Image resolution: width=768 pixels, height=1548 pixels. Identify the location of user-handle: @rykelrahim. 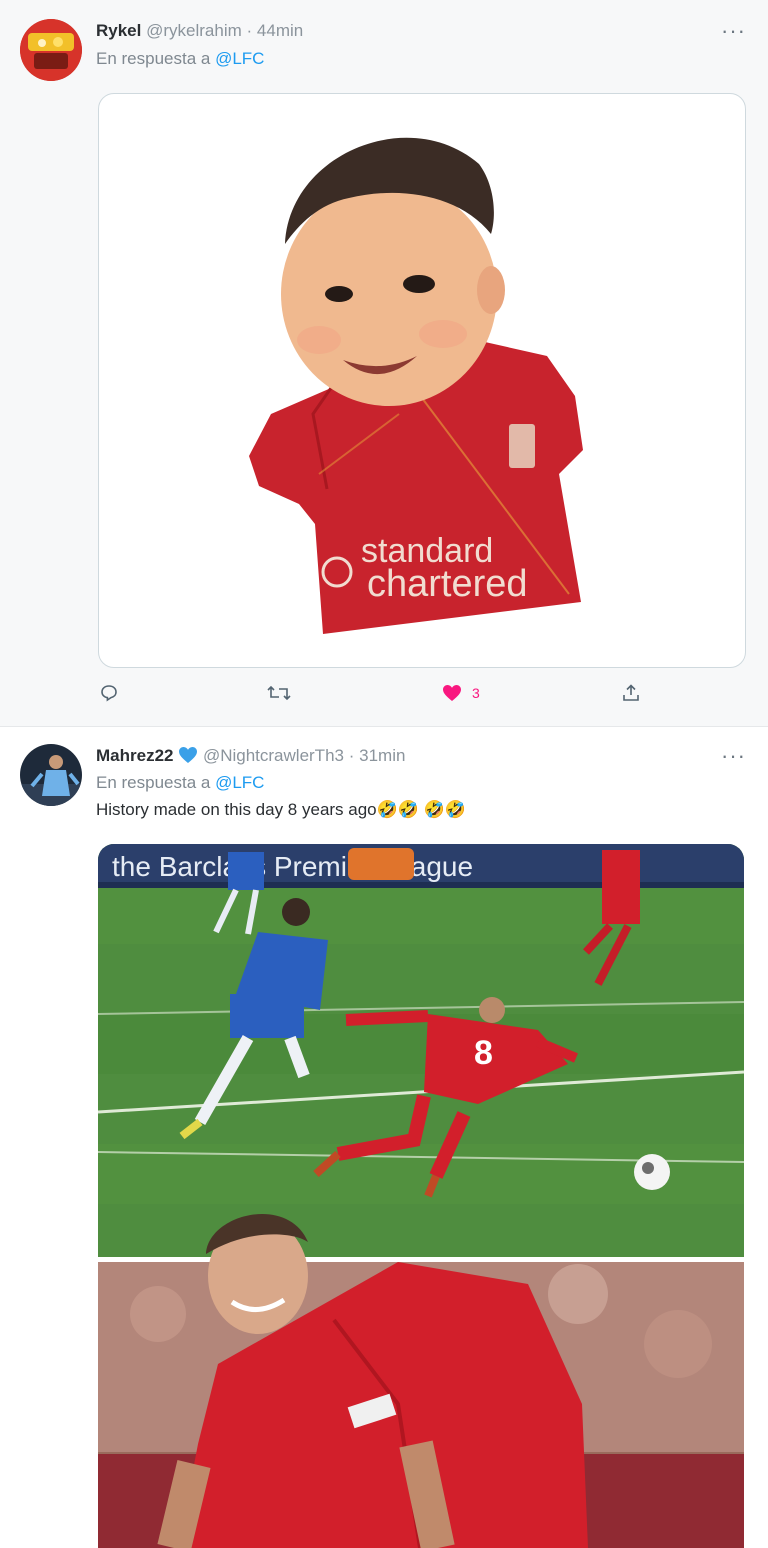
(194, 30).